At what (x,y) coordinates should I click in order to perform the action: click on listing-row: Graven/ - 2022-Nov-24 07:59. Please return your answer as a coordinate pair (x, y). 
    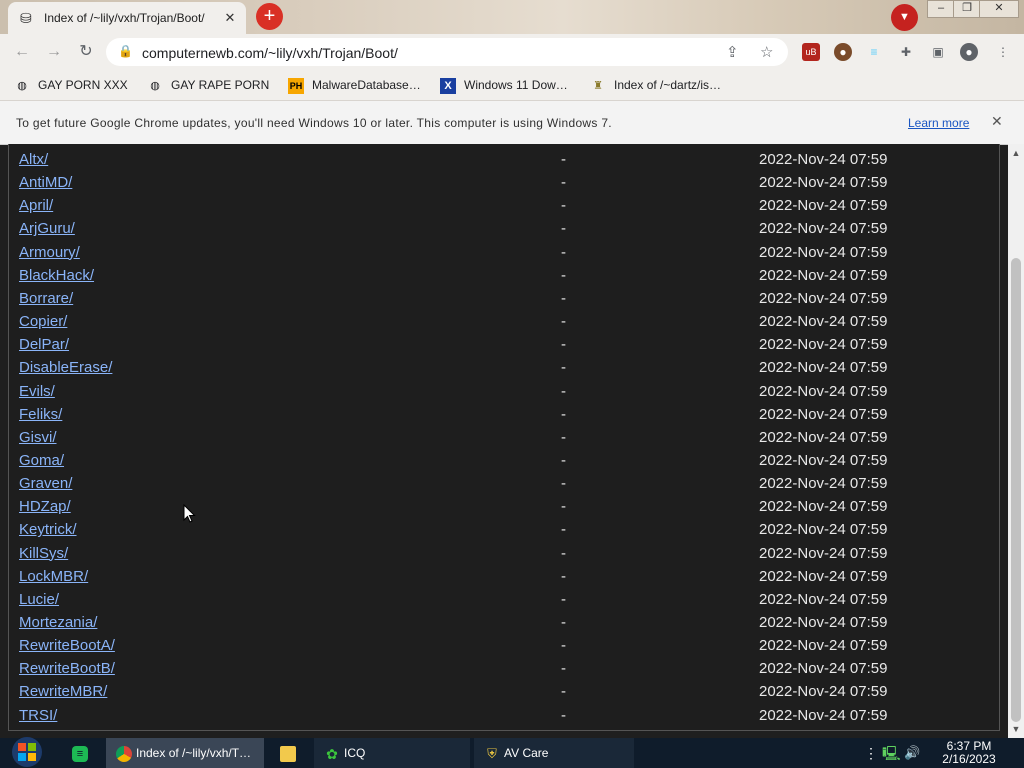
    Looking at the image, I should click on (504, 483).